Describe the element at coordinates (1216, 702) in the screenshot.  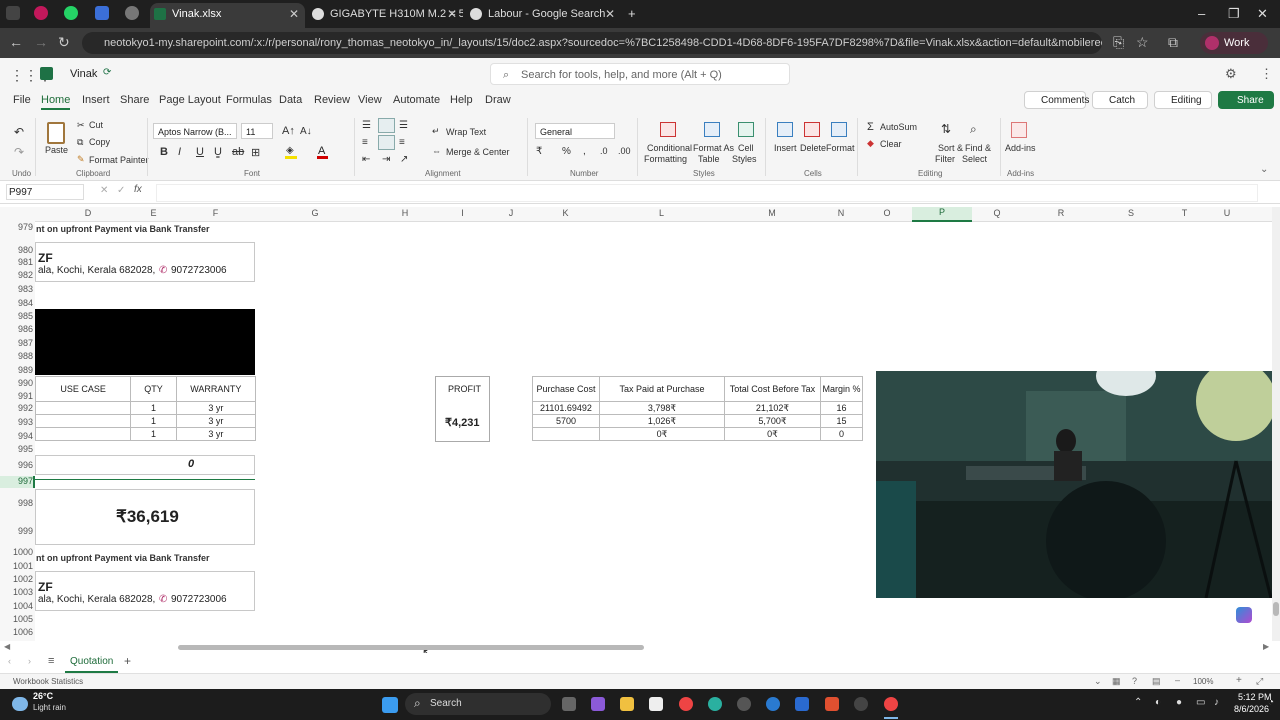
I see `volume-icon: ♪` at that location.